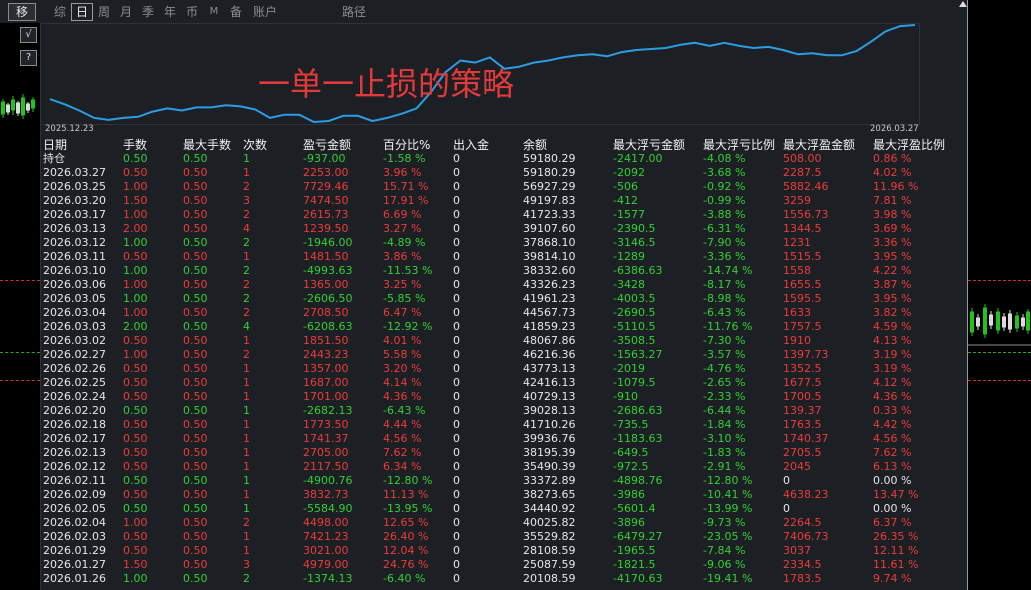 This screenshot has width=1031, height=590. What do you see at coordinates (802, 284) in the screenshot?
I see `cell-max-float-profit: 1655.5` at bounding box center [802, 284].